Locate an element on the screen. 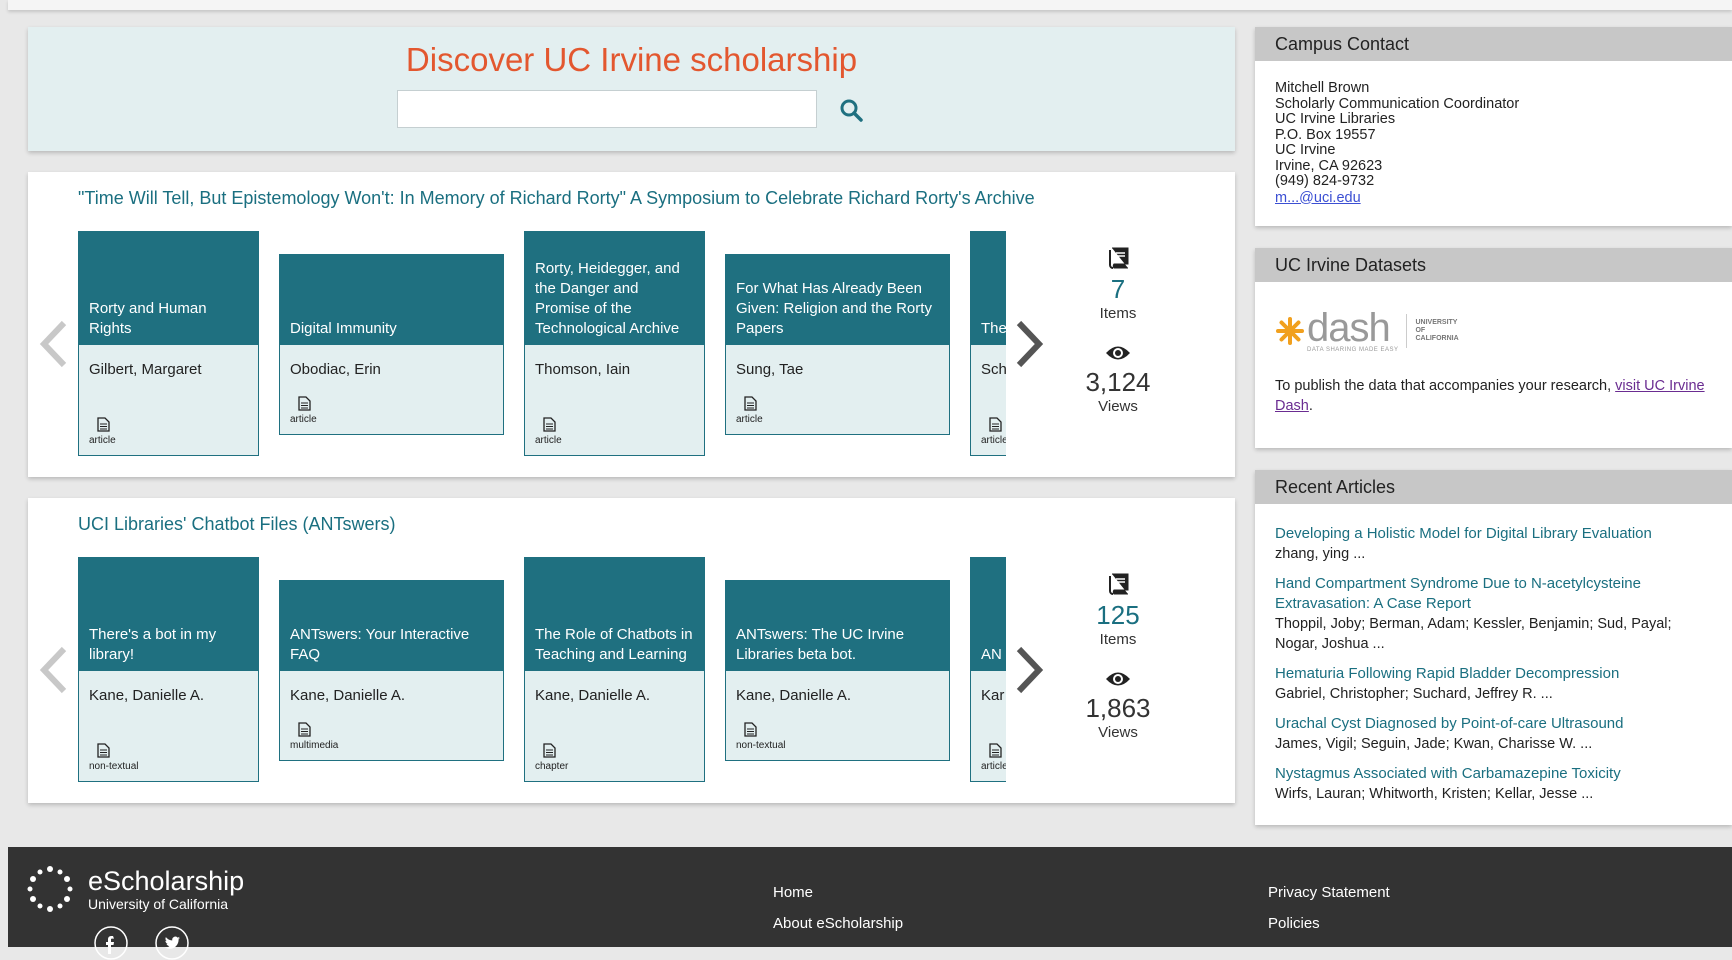 This screenshot has height=960, width=1732. footer-brand: eScholarship University of California is located at coordinates (166, 890).